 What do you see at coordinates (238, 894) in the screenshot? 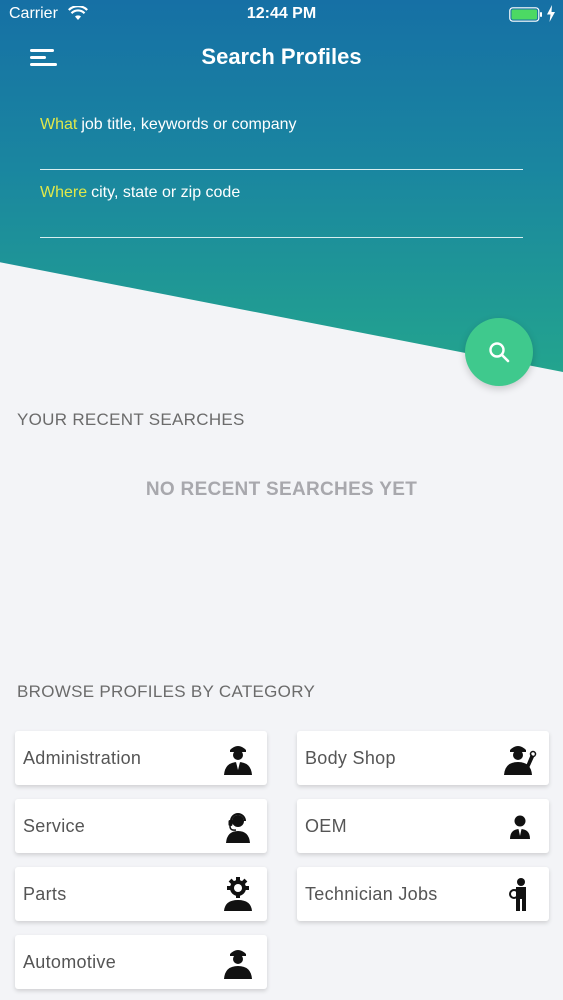
I see `gear-worker-icon` at bounding box center [238, 894].